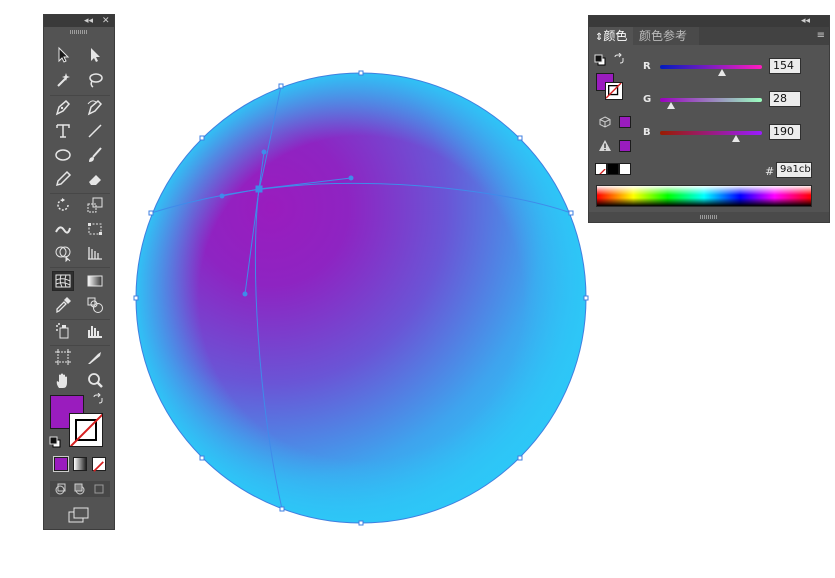 This screenshot has height=578, width=835. I want to click on free-transform-tool, so click(95, 229).